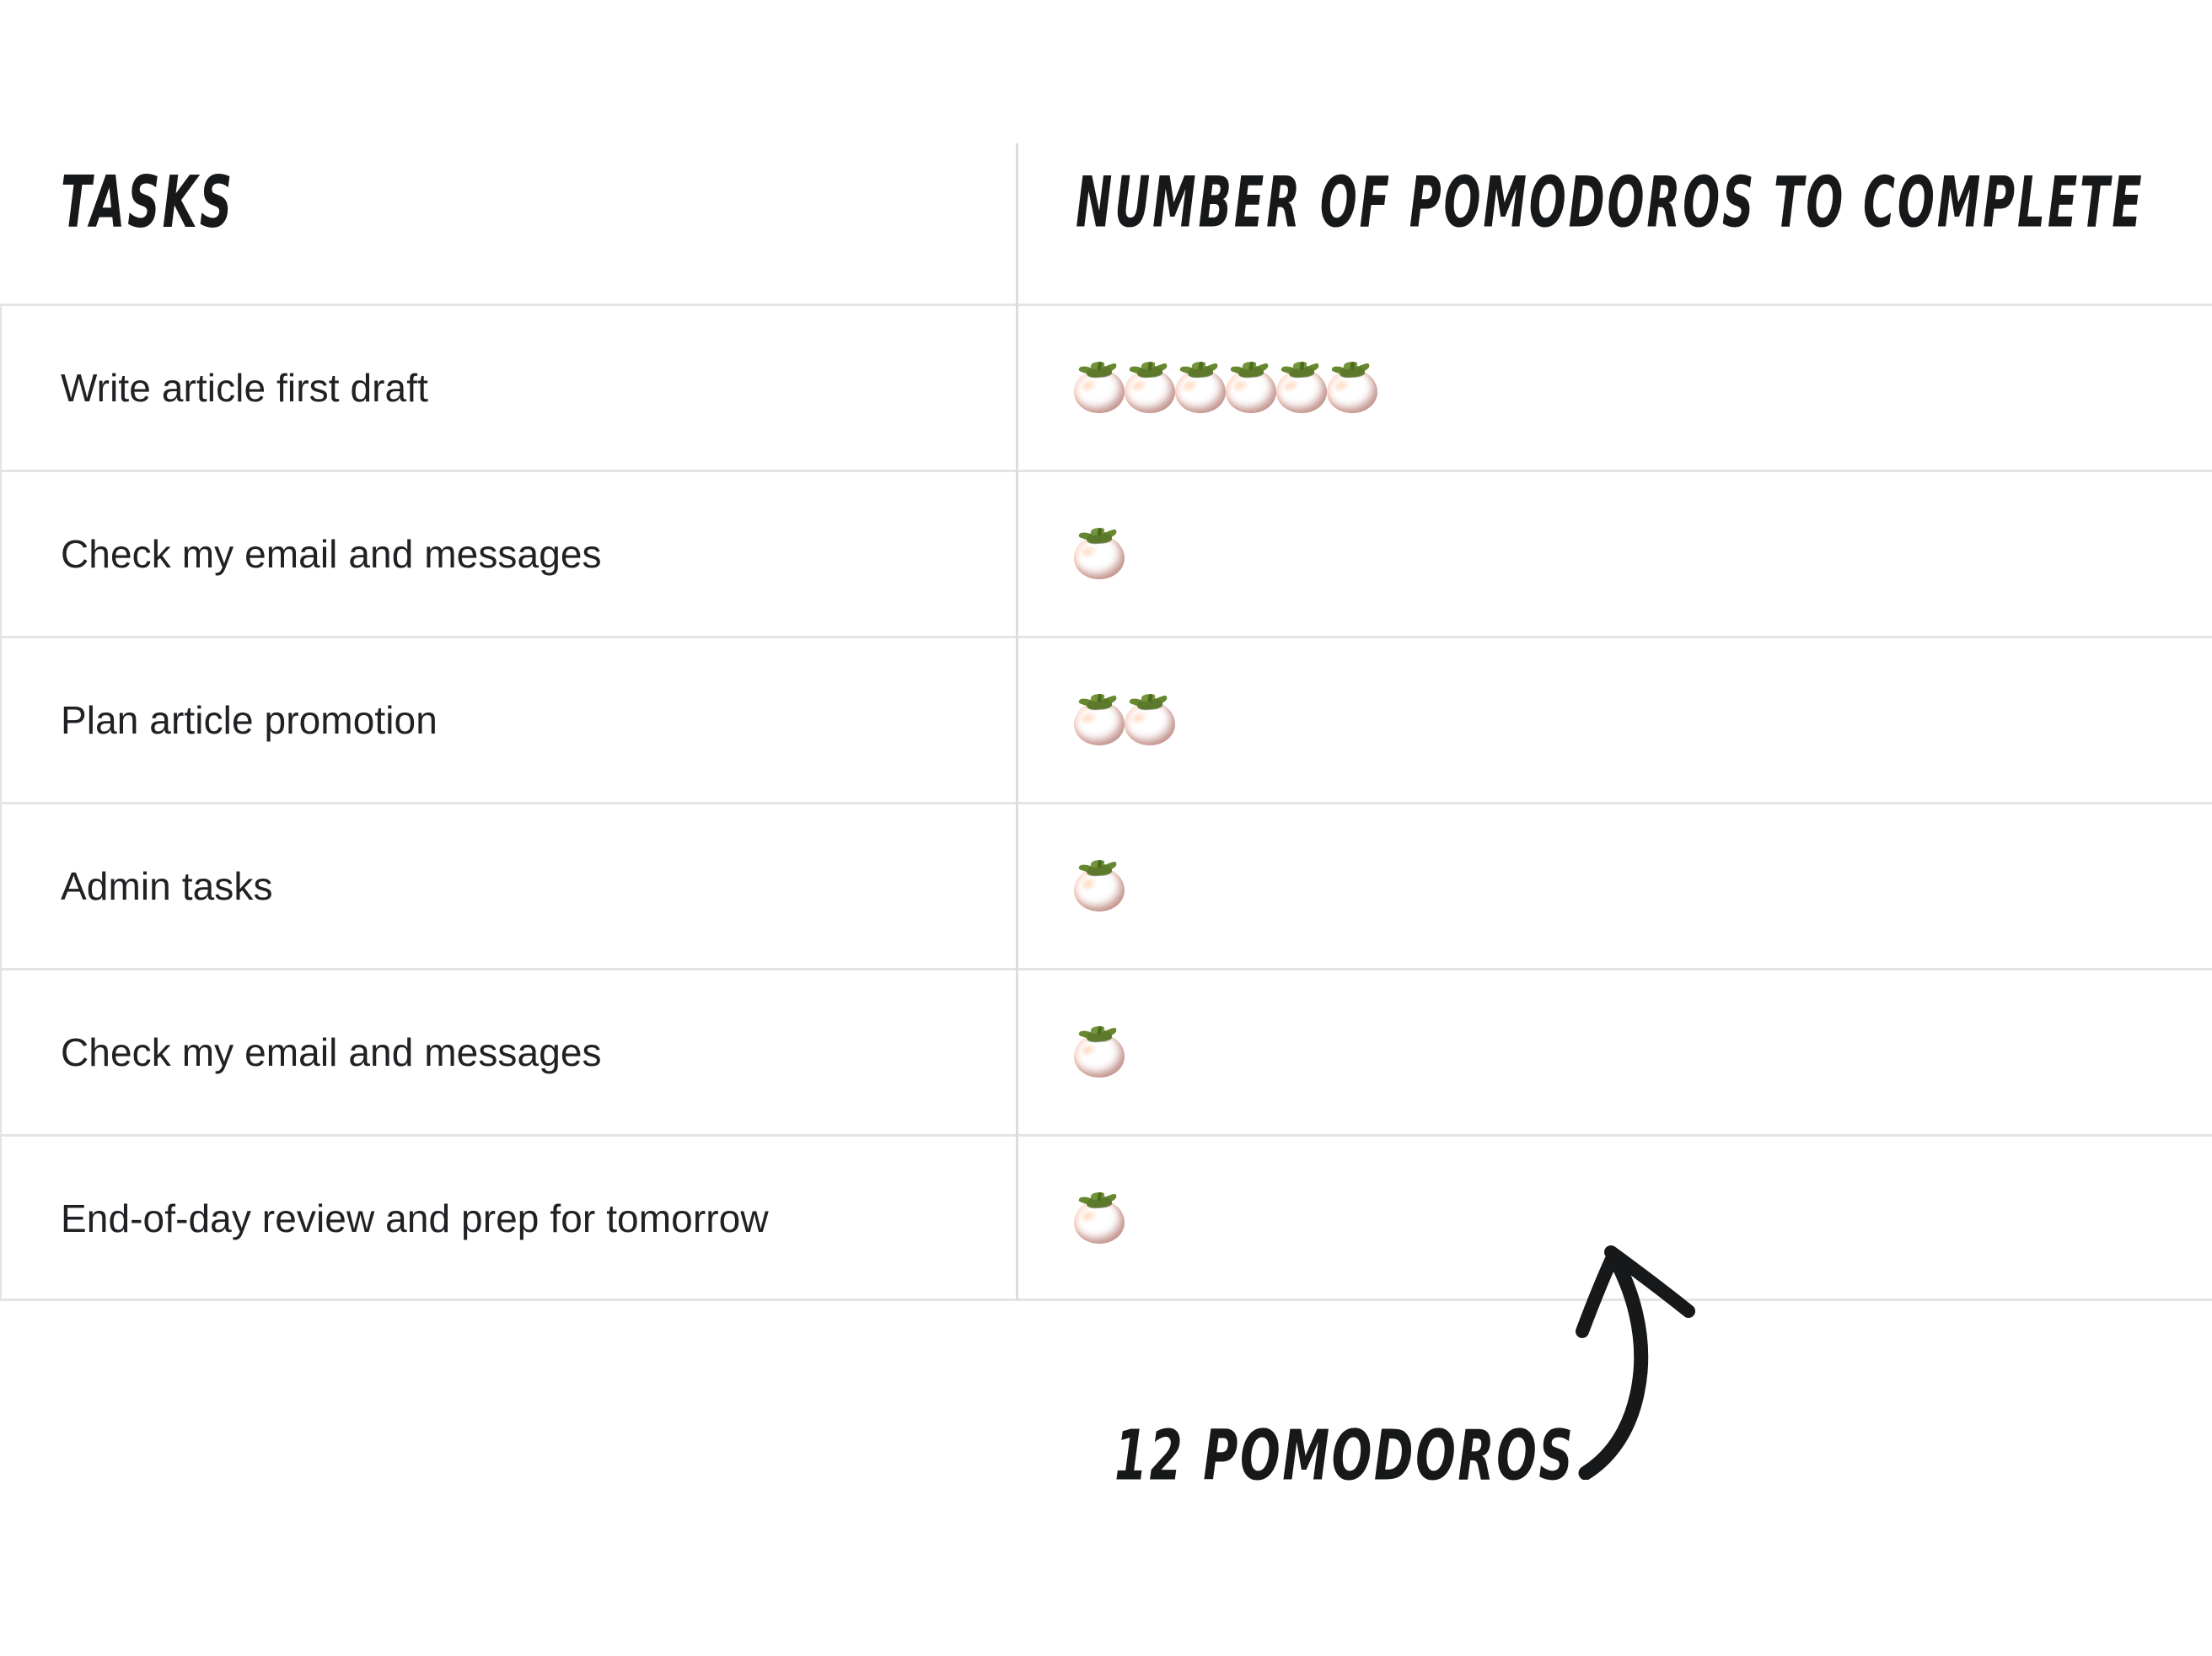 This screenshot has height=1656, width=2212. I want to click on column-header-tasks: TASKS, so click(148, 202).